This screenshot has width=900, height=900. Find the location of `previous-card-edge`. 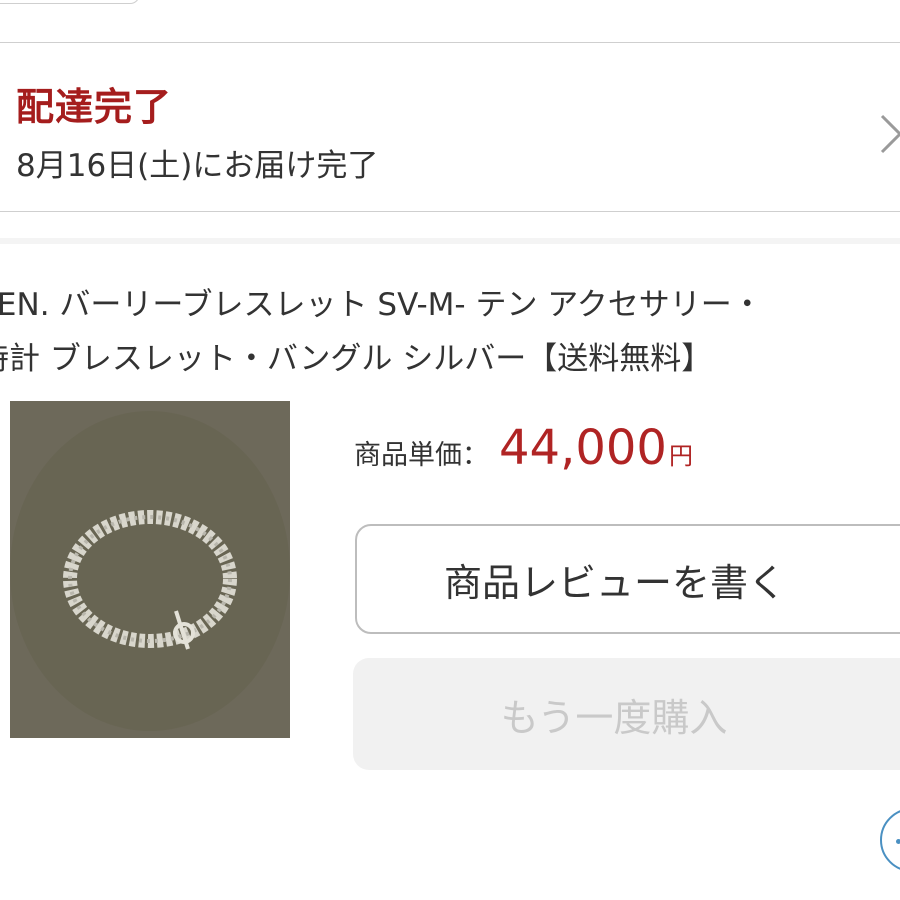

previous-card-edge is located at coordinates (70, 2).